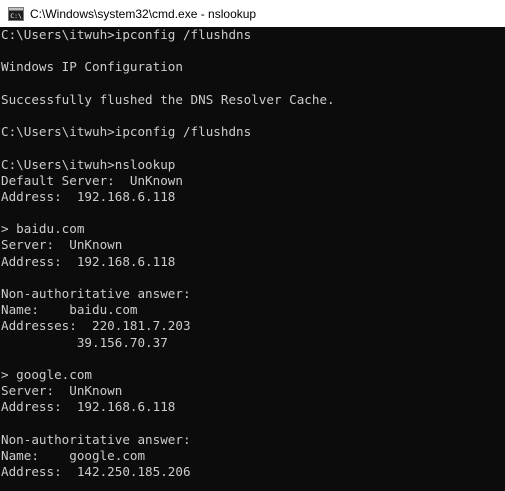 The width and height of the screenshot is (505, 491). What do you see at coordinates (46, 374) in the screenshot?
I see `console-line: > google.com` at bounding box center [46, 374].